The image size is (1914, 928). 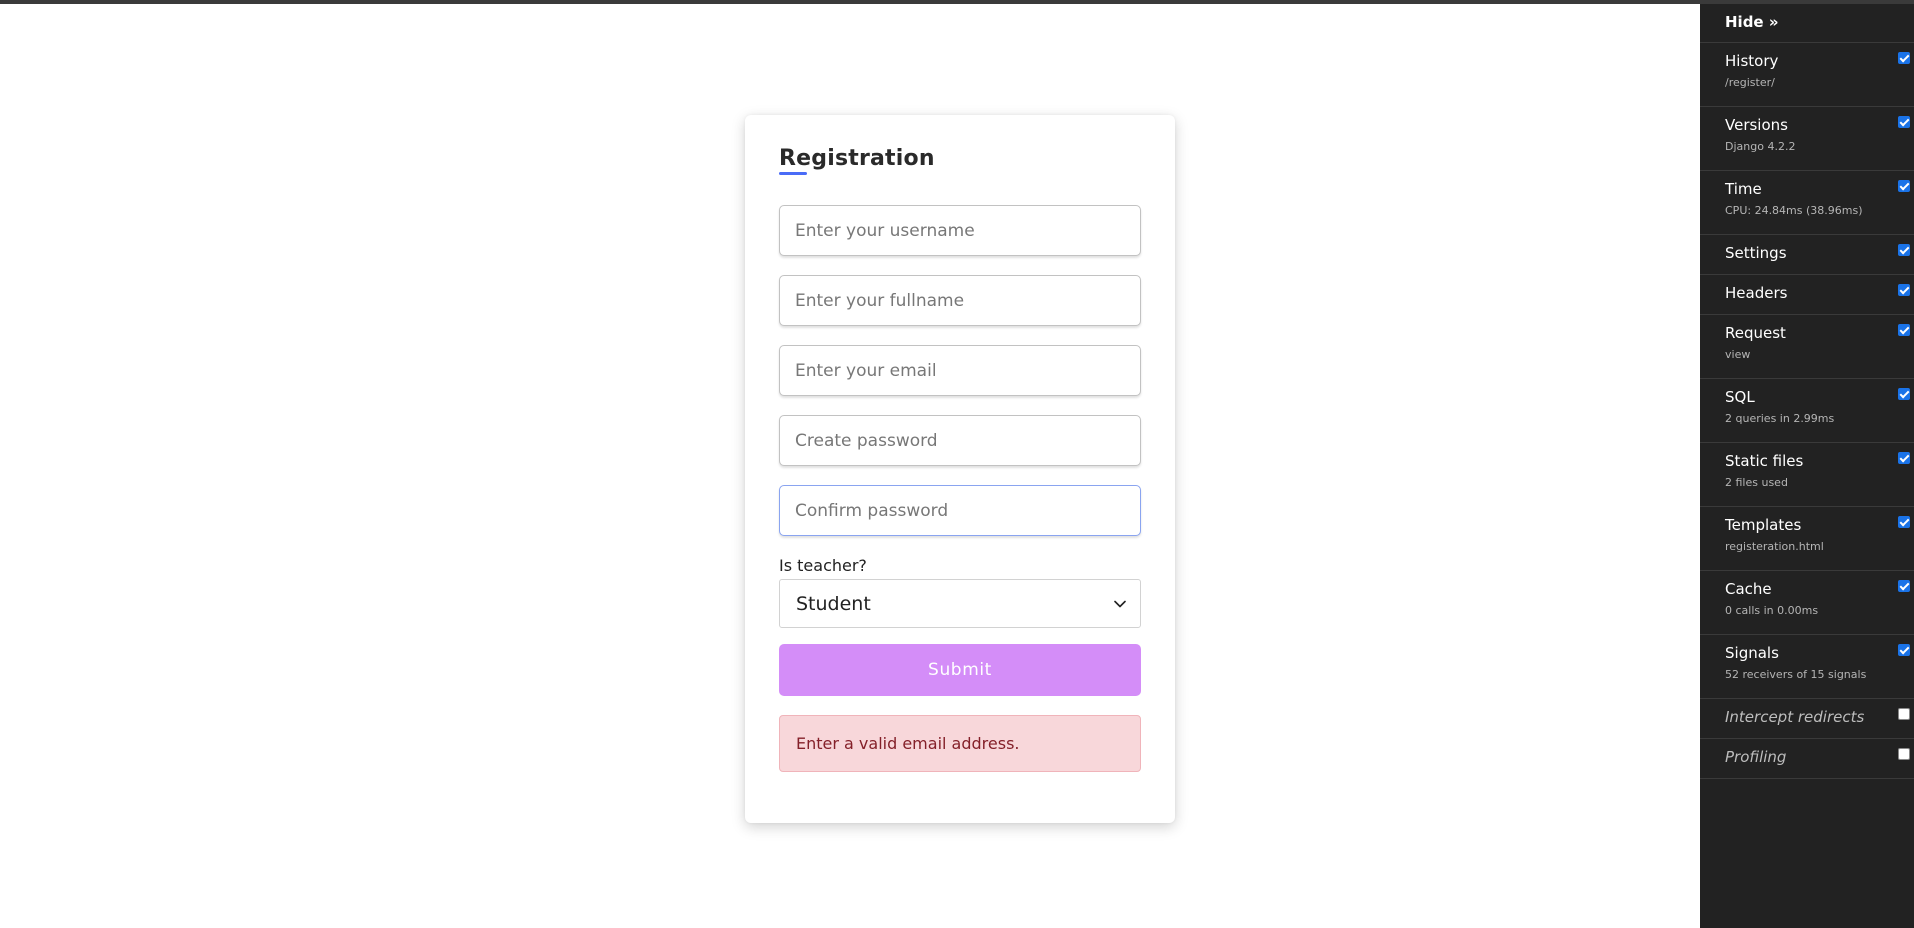 I want to click on panel-static-files: Static files 2 files used, so click(x=1807, y=475).